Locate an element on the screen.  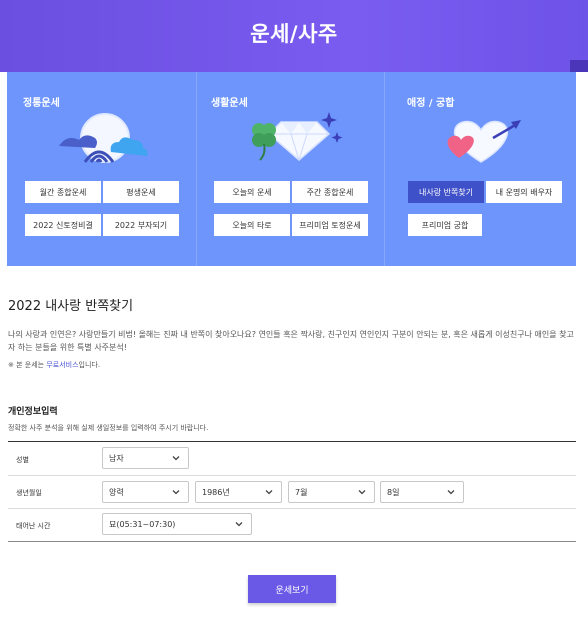
menu-column-title: 애정 / 궁합 is located at coordinates (431, 103).